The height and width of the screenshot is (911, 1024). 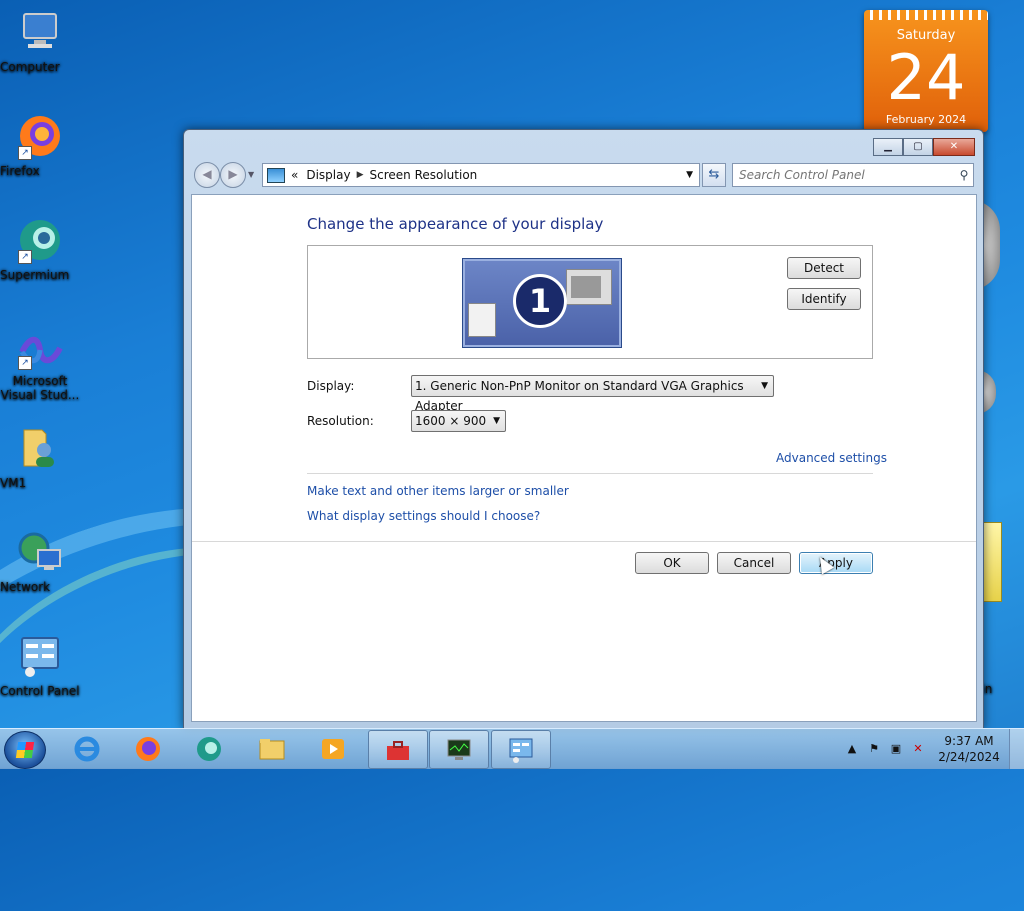 I want to click on taskbar-internet-explorer, so click(x=87, y=748).